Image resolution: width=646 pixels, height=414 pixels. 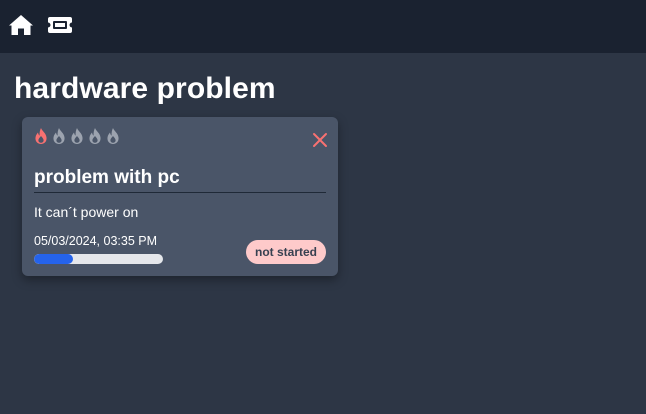 What do you see at coordinates (180, 192) in the screenshot?
I see `title-divider` at bounding box center [180, 192].